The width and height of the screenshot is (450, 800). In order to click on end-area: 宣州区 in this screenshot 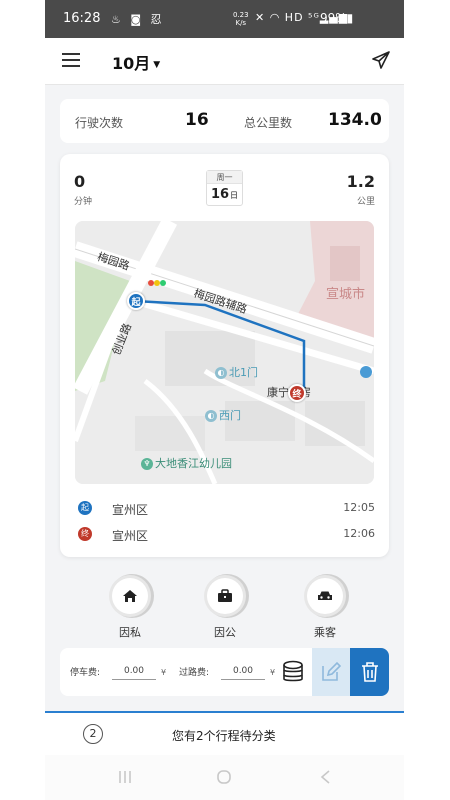, I will do `click(130, 536)`.